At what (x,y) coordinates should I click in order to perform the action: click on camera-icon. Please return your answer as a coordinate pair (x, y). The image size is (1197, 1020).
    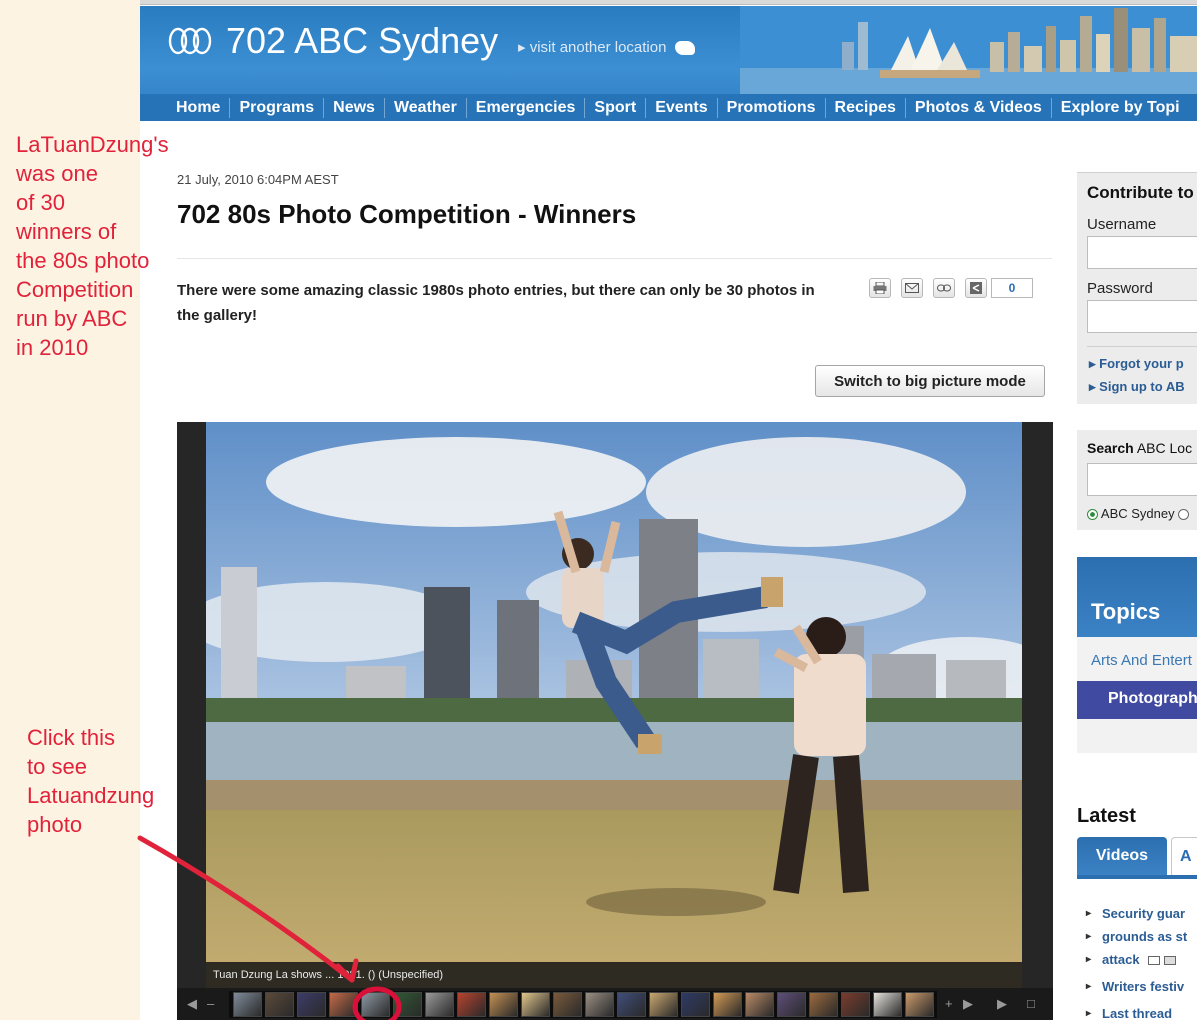
    Looking at the image, I should click on (1153, 961).